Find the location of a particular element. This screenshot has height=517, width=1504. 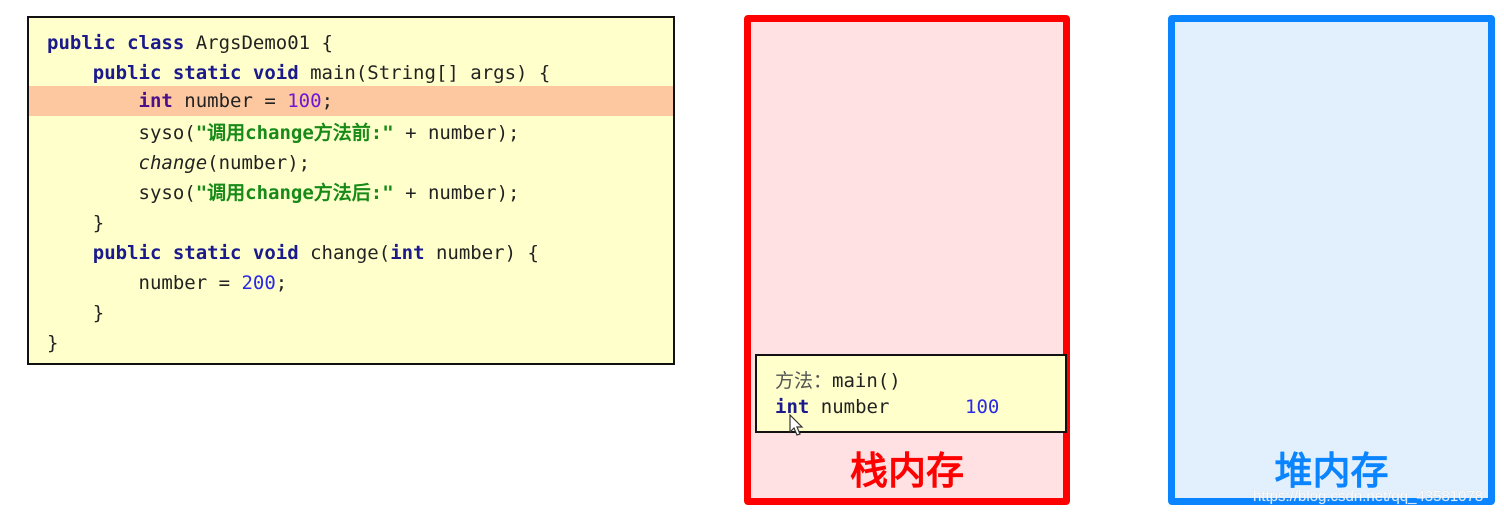

code-method-call: change is located at coordinates (173, 163).